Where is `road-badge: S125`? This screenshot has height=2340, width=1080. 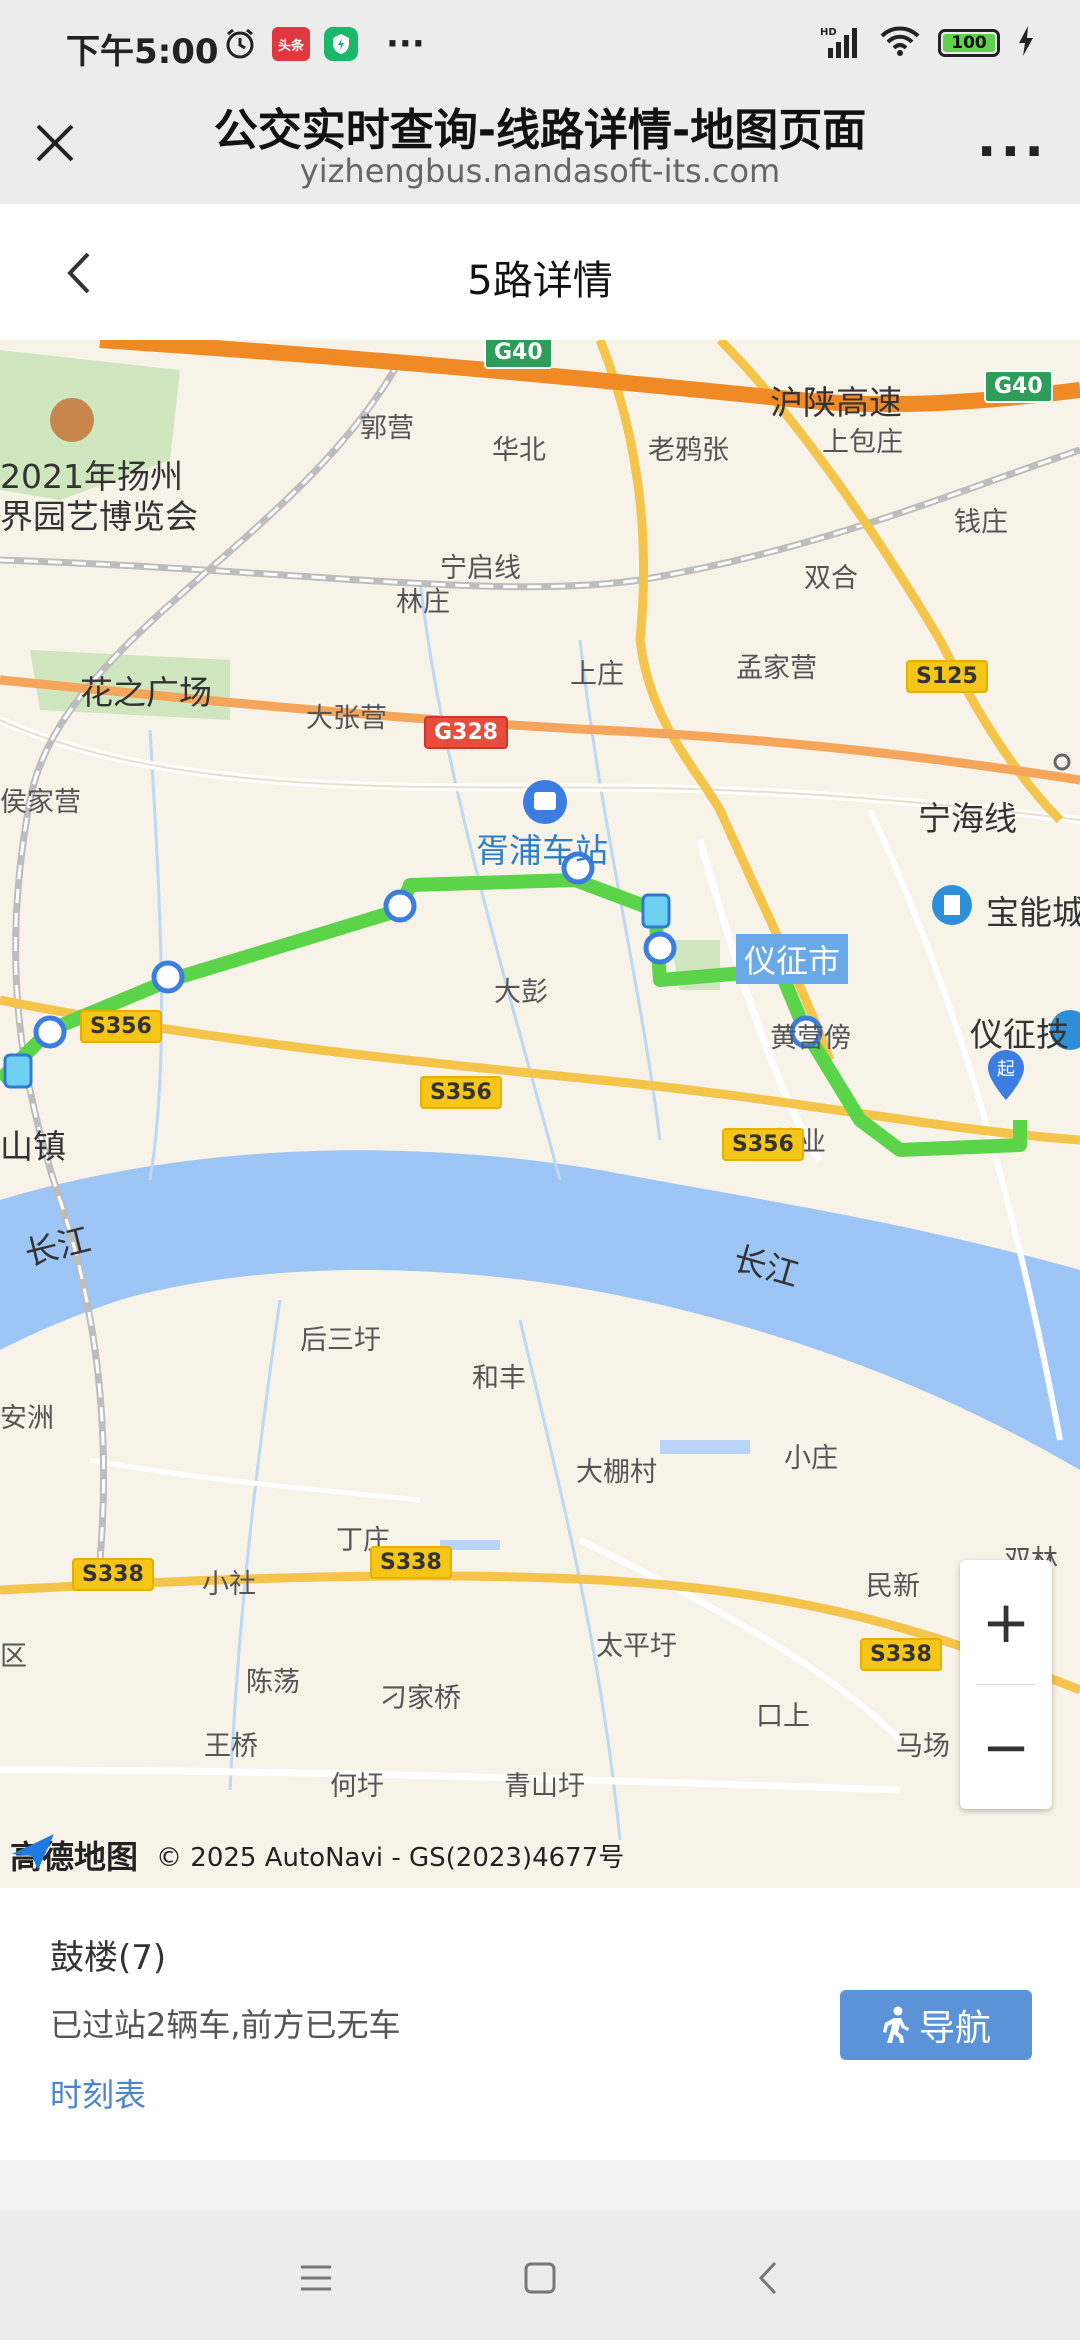
road-badge: S125 is located at coordinates (947, 676).